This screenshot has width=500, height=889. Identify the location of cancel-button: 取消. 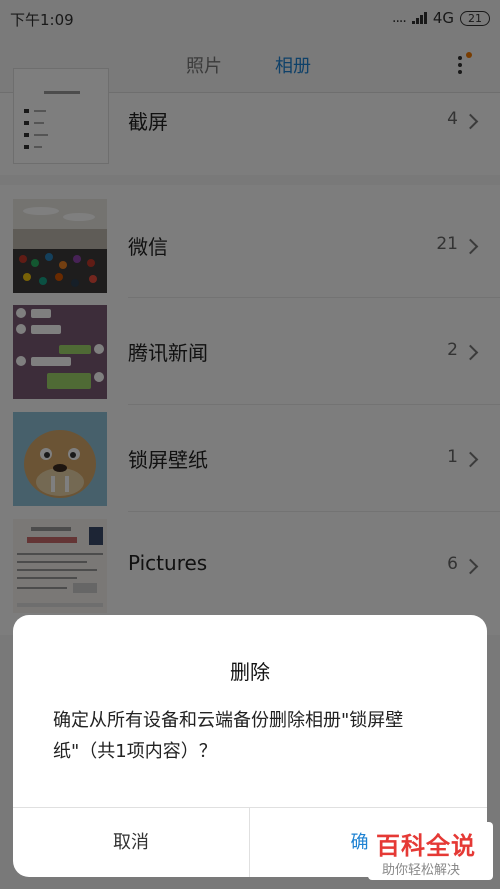
(131, 842).